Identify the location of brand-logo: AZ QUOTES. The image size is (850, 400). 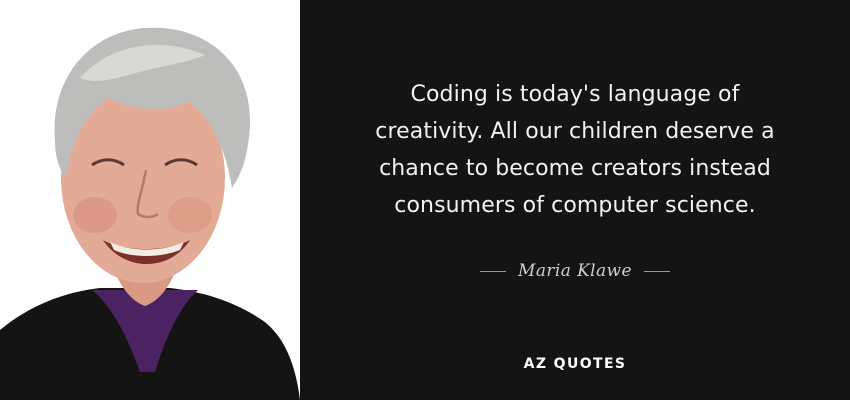
(575, 364).